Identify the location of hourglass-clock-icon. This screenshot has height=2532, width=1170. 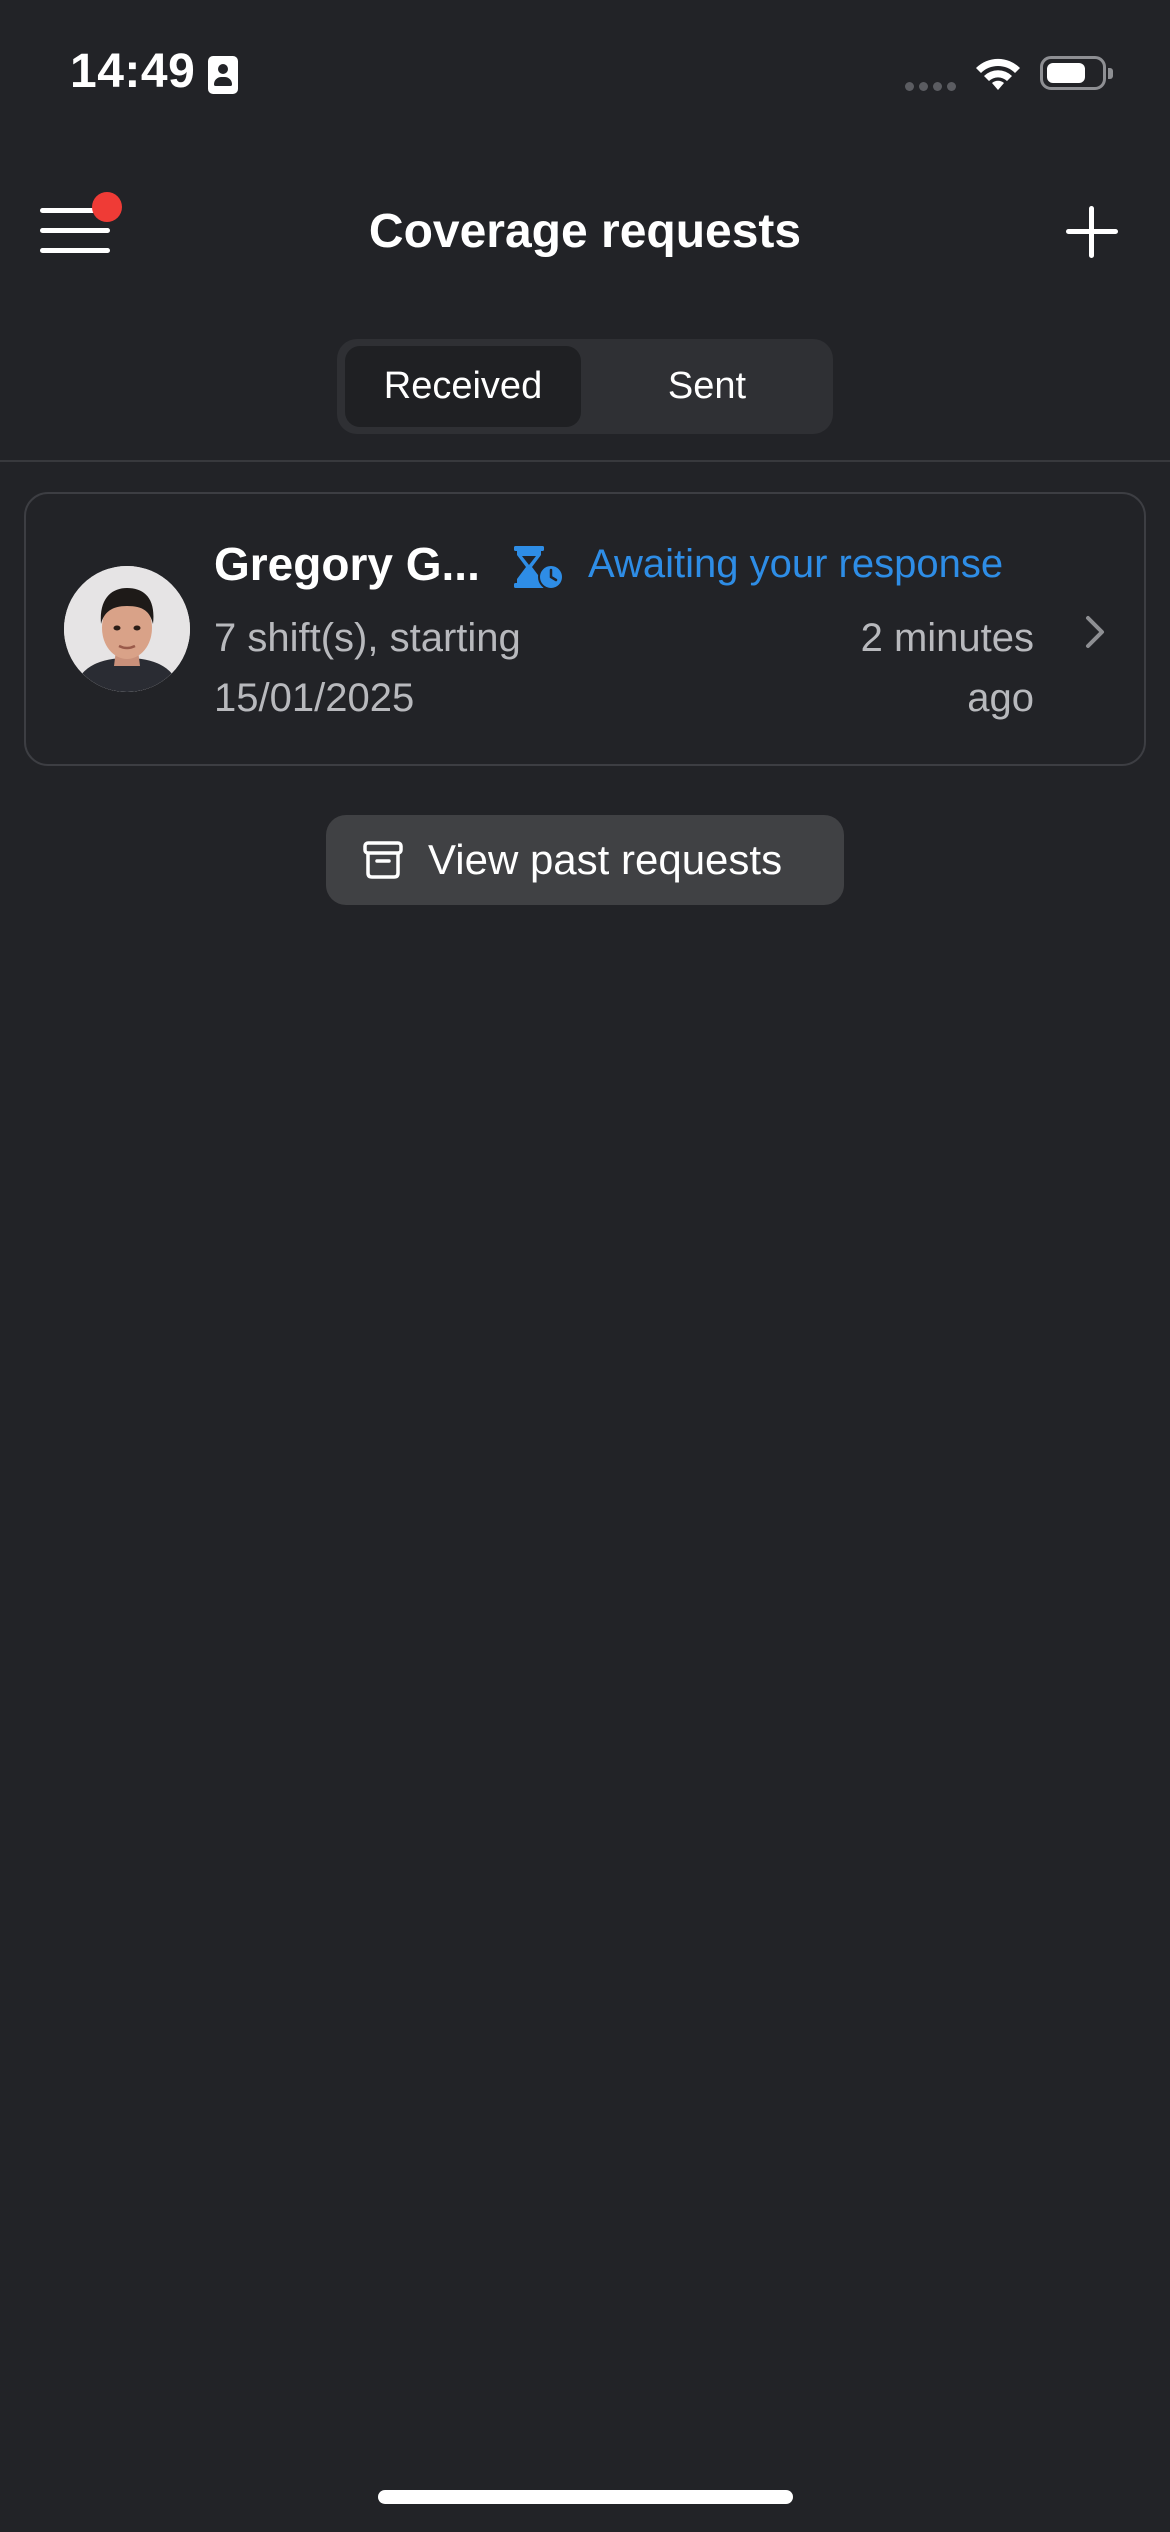
(539, 568).